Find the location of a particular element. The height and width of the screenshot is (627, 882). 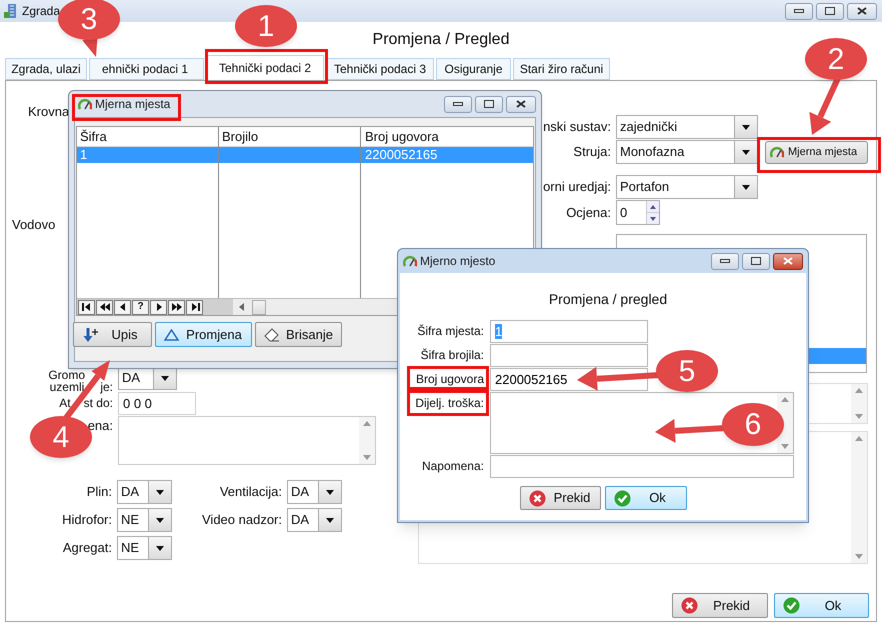

spin-up-icon is located at coordinates (653, 206).